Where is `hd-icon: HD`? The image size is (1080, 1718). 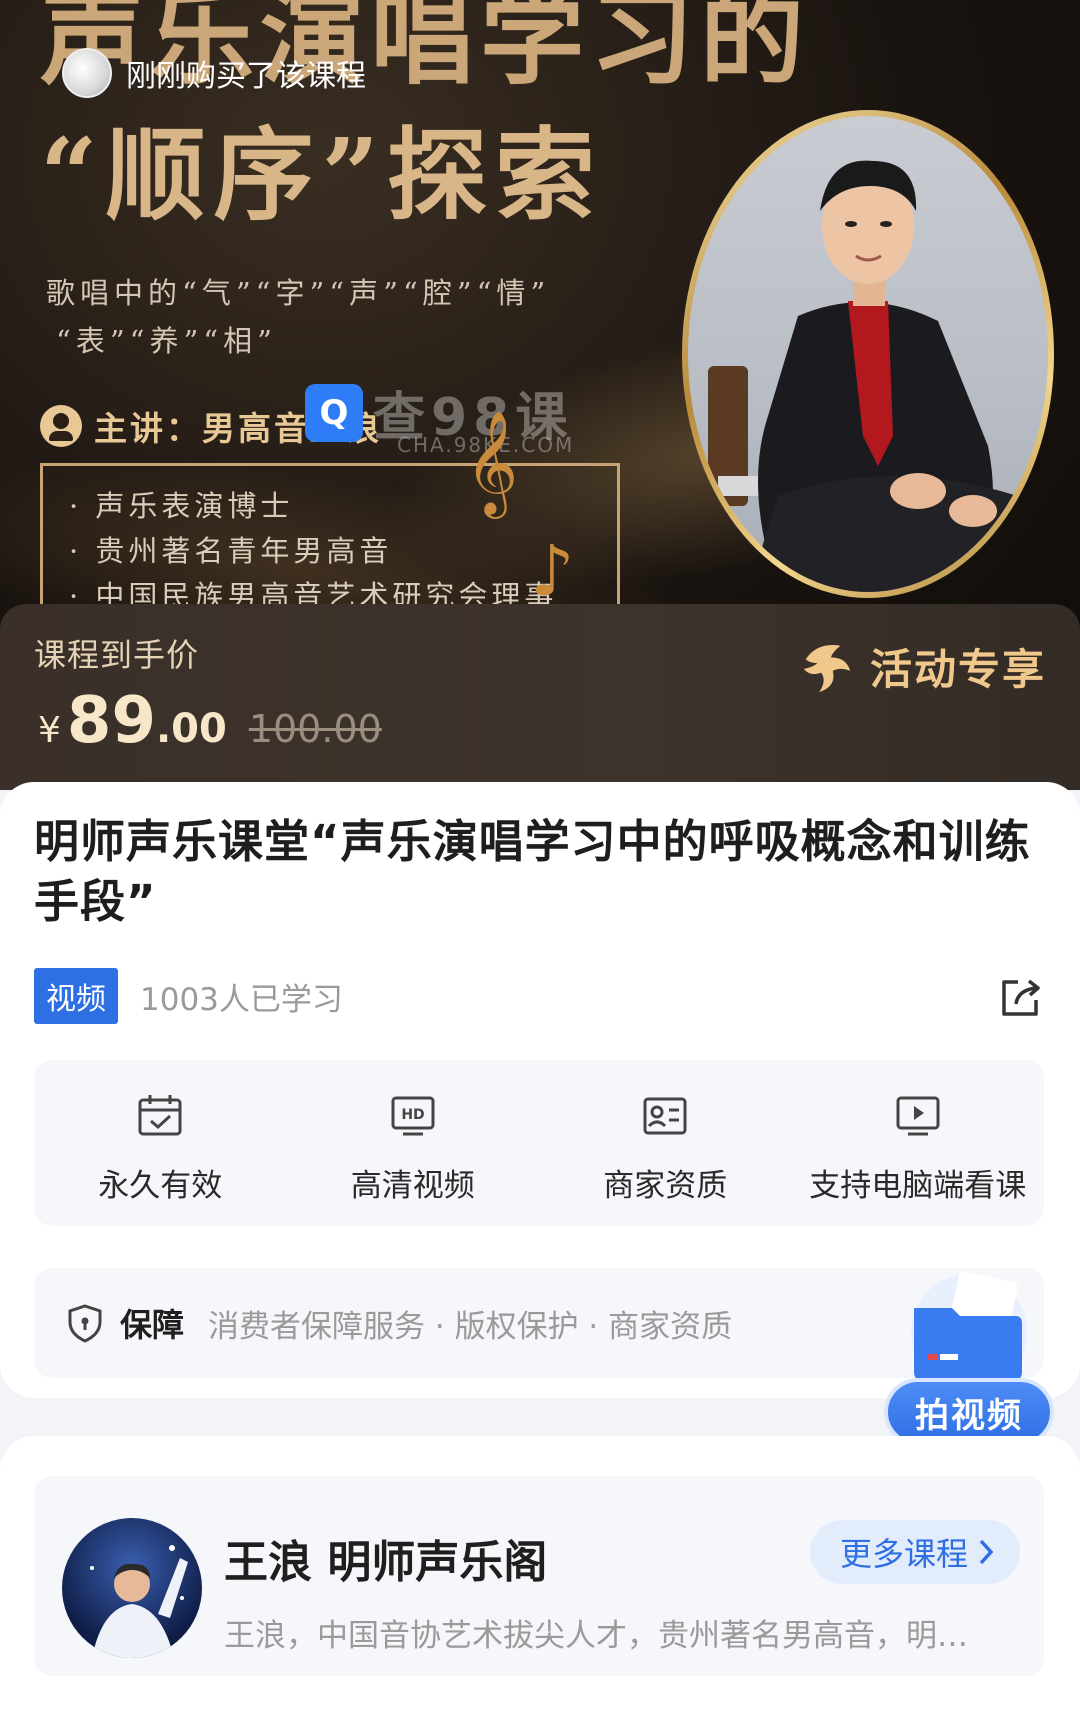 hd-icon: HD is located at coordinates (413, 1116).